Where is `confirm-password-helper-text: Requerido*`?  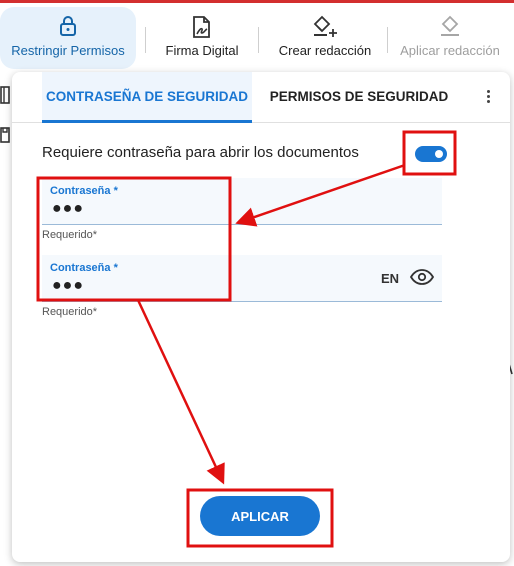
confirm-password-helper-text: Requerido* is located at coordinates (70, 312).